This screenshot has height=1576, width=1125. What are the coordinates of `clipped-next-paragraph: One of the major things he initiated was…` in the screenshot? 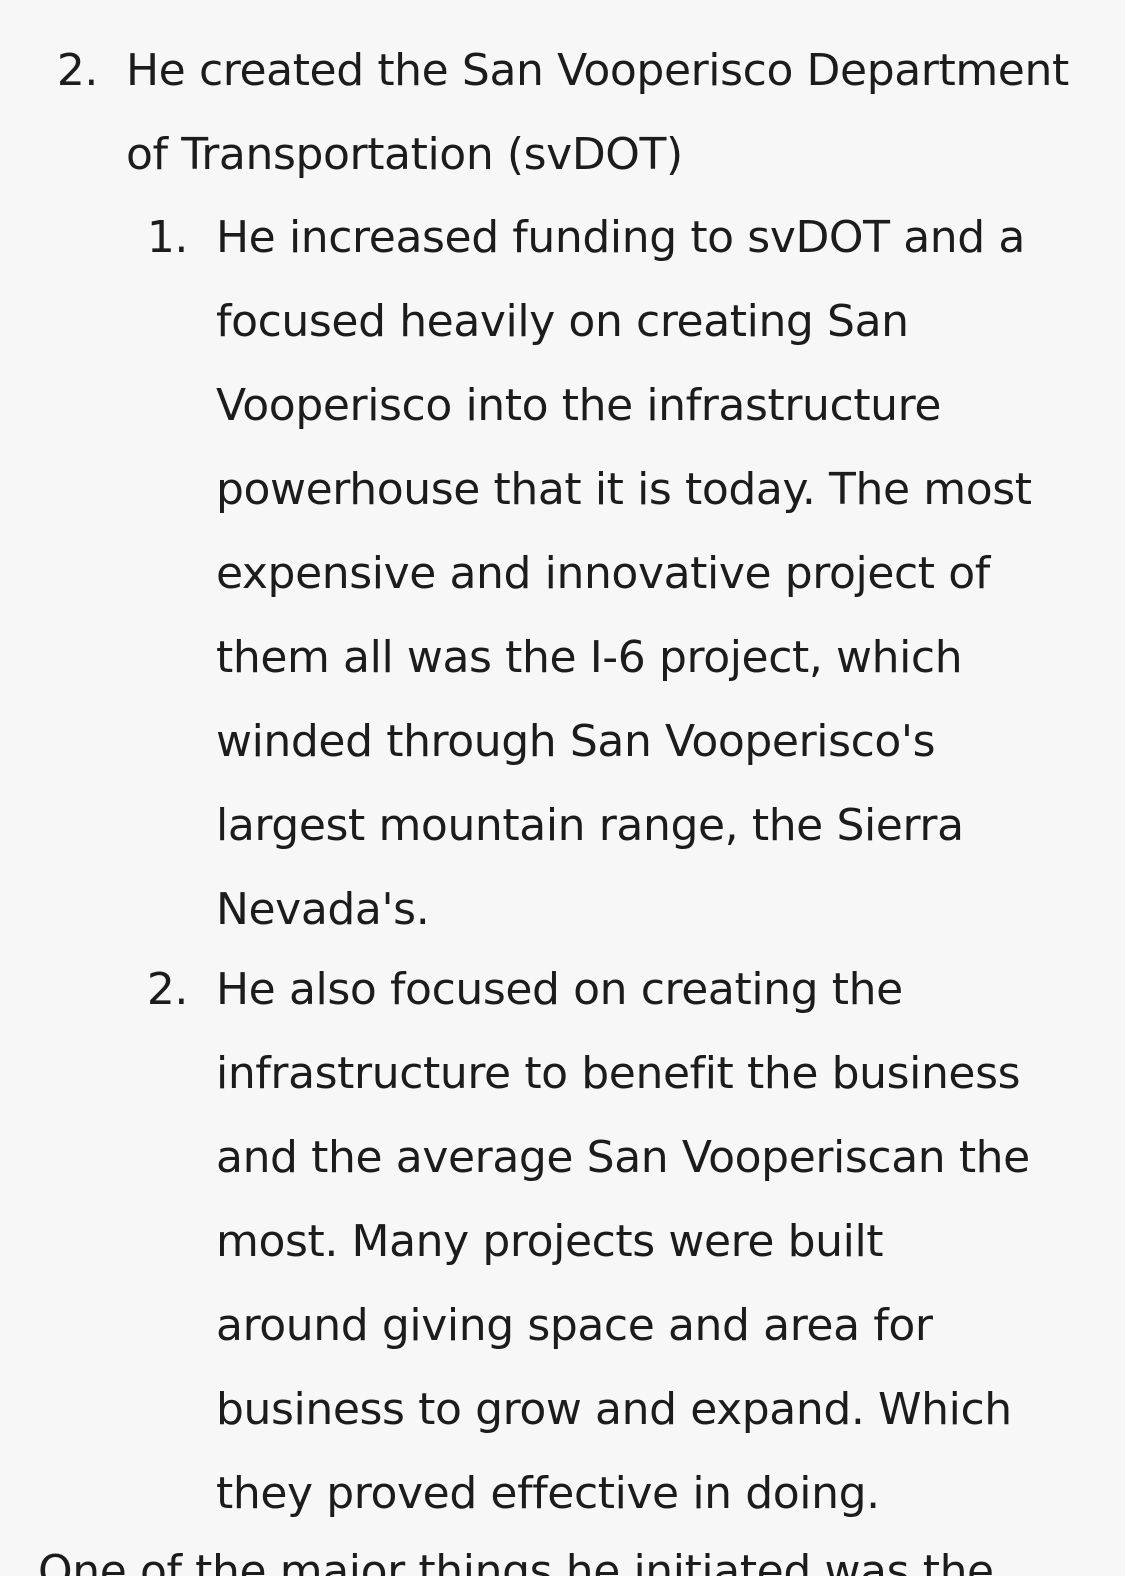 It's located at (516, 1561).